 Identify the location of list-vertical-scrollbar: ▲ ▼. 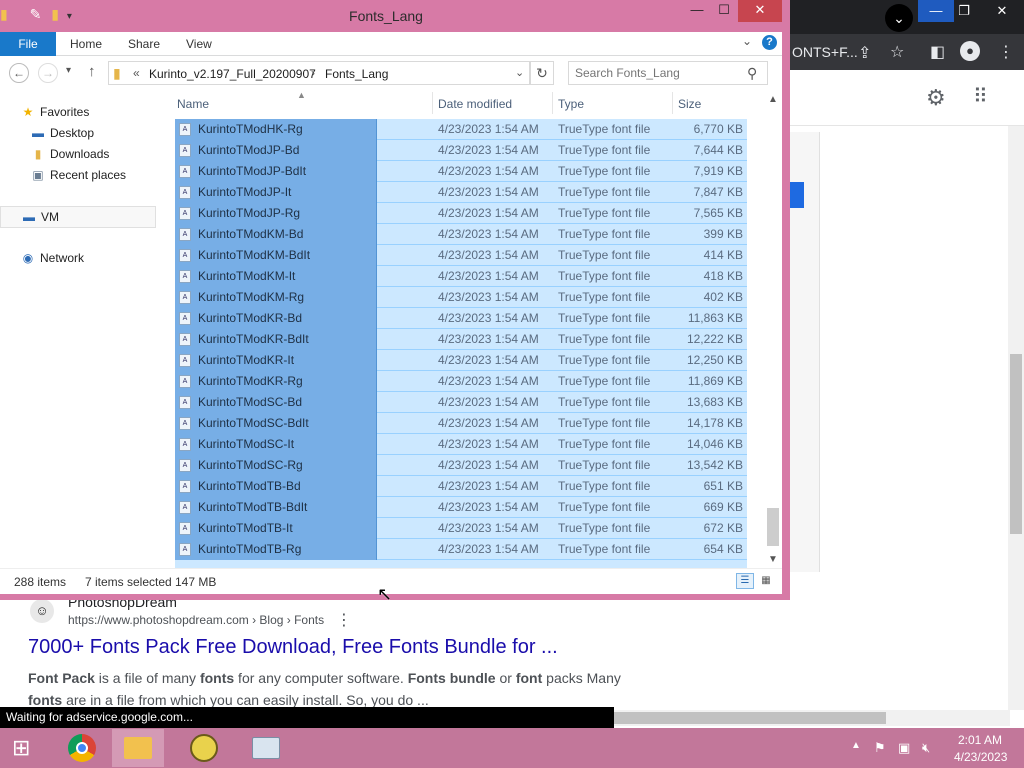
(773, 329).